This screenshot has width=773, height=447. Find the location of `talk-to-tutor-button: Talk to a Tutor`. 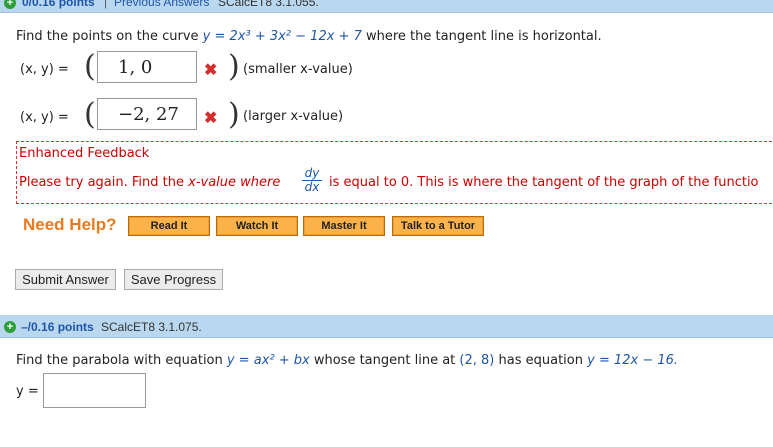

talk-to-tutor-button: Talk to a Tutor is located at coordinates (438, 226).